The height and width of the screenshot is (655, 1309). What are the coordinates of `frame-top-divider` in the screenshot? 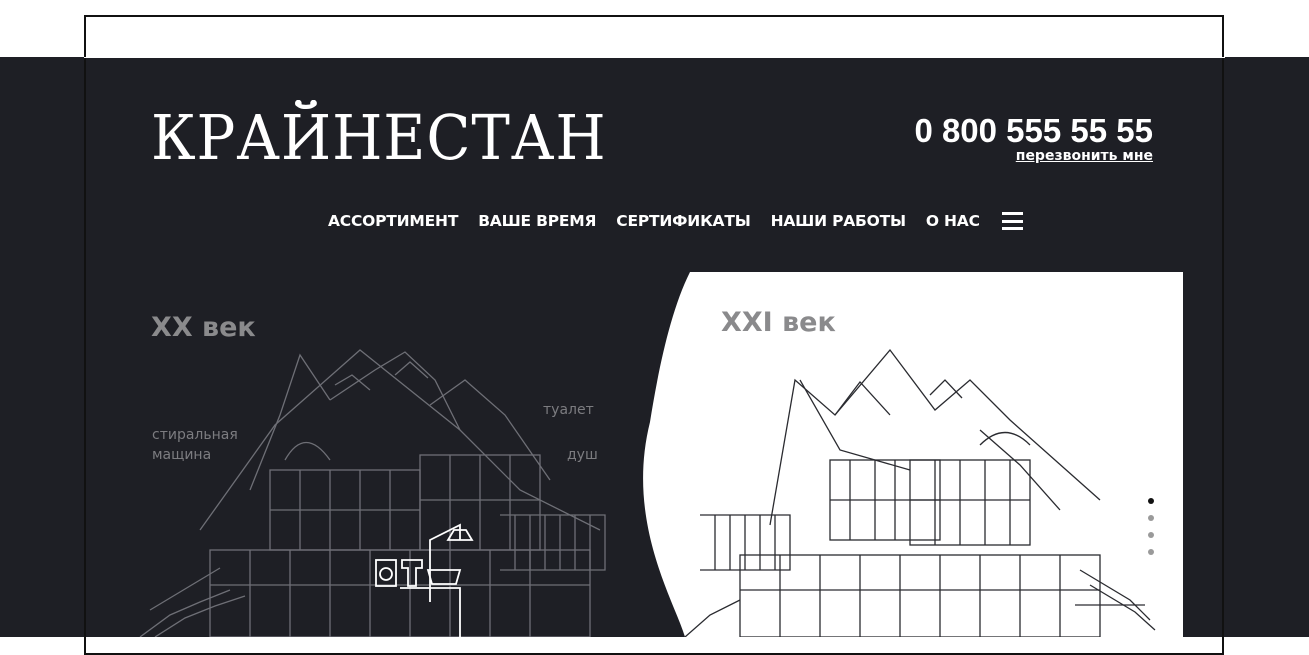 It's located at (654, 57).